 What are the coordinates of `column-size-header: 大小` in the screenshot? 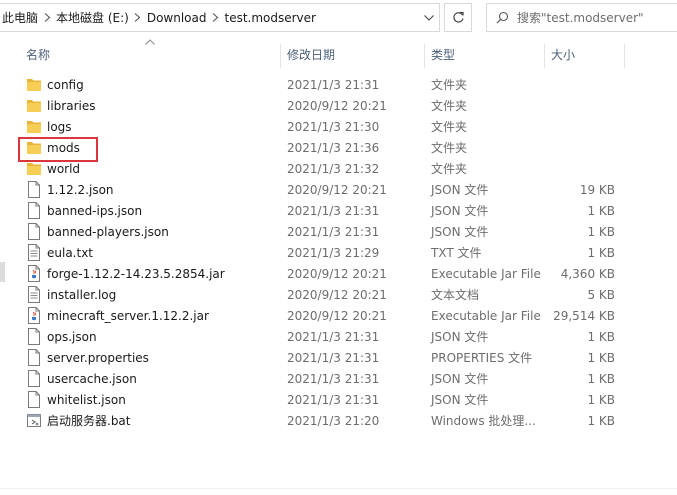 It's located at (563, 54).